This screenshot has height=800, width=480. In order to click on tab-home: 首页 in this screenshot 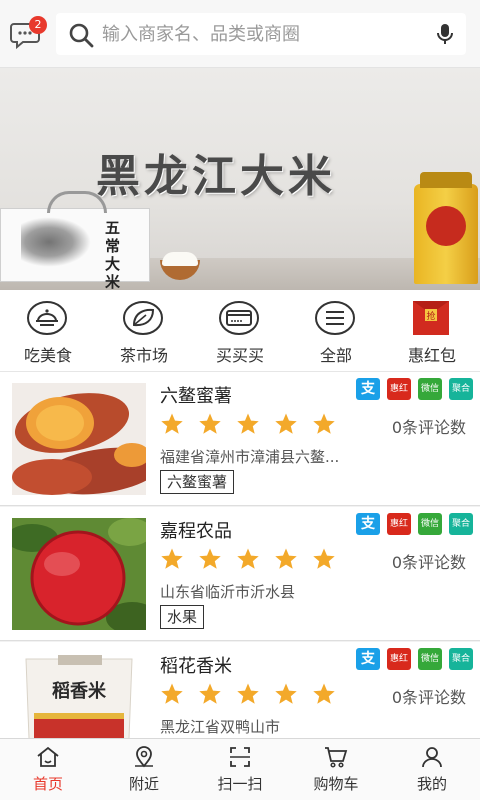, I will do `click(48, 769)`.